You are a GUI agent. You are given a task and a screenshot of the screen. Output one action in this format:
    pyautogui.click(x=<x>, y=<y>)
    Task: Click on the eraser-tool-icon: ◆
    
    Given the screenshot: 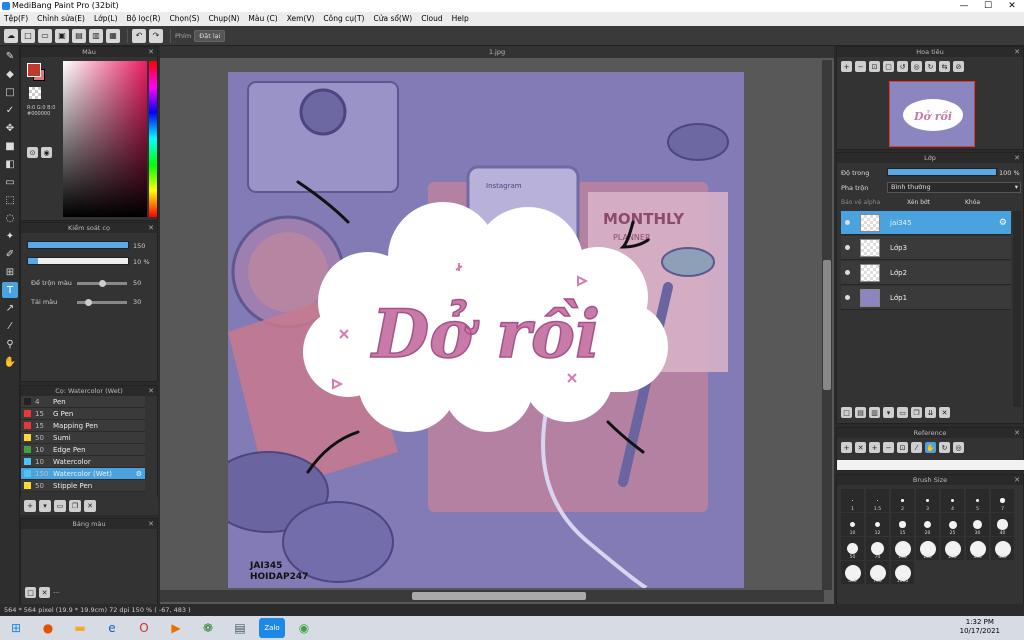 What is the action you would take?
    pyautogui.click(x=10, y=74)
    